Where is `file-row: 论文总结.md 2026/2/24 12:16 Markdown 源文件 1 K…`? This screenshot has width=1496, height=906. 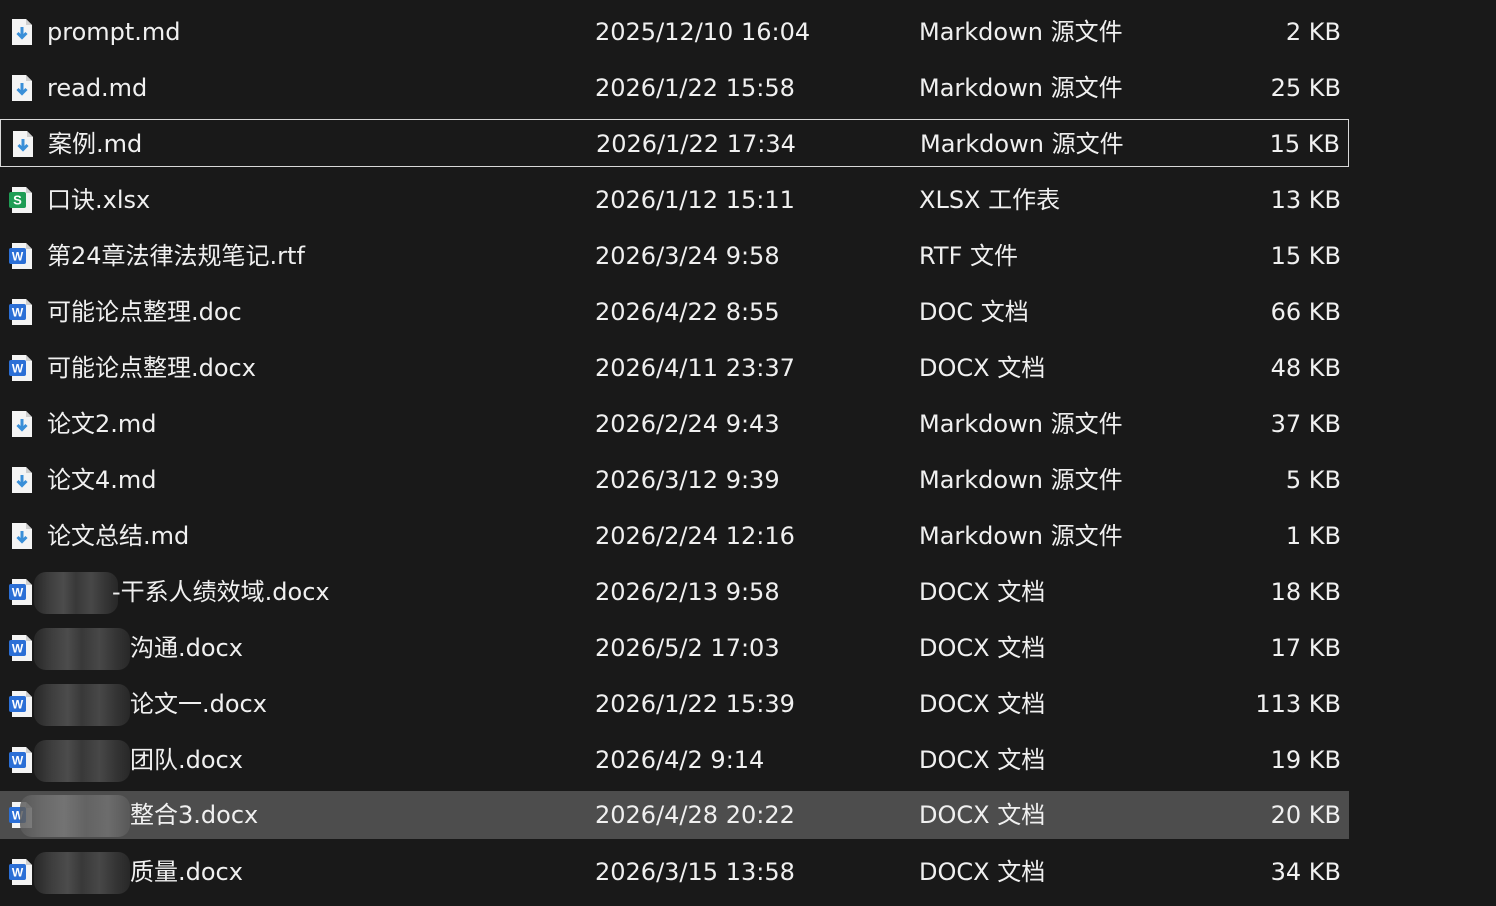
file-row: 论文总结.md 2026/2/24 12:16 Markdown 源文件 1 K… is located at coordinates (674, 536).